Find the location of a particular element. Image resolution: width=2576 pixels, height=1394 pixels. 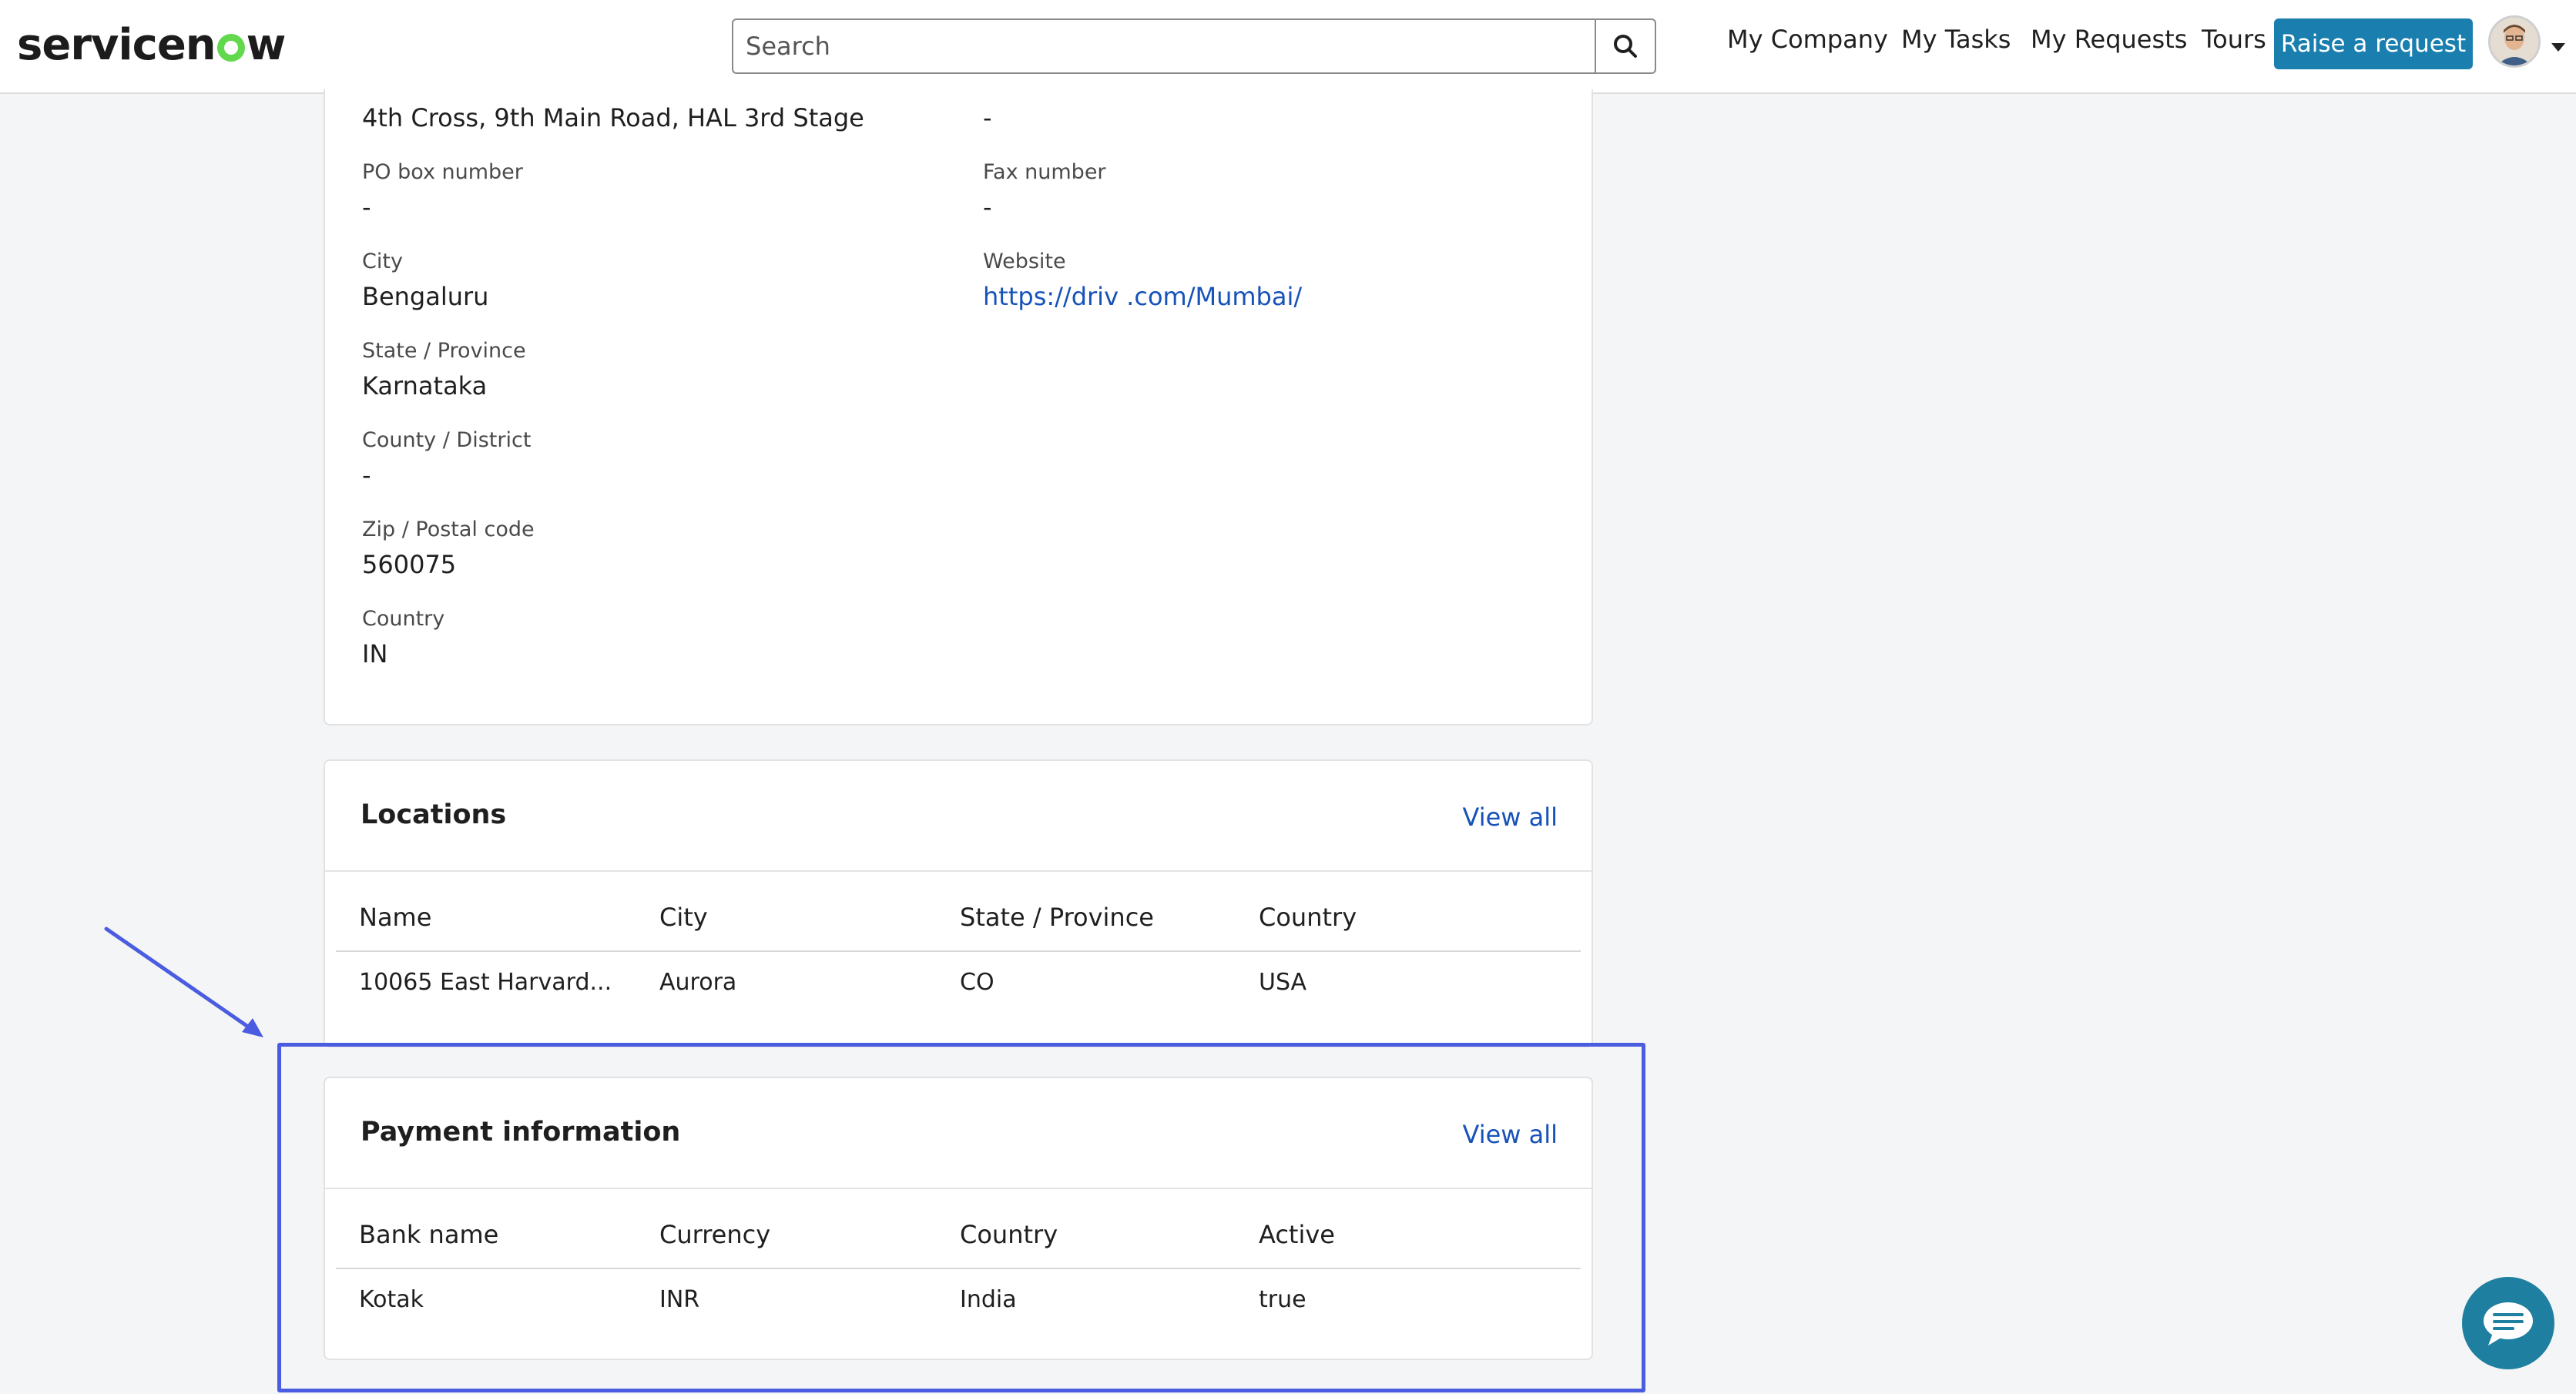

county-value: - is located at coordinates (366, 475).